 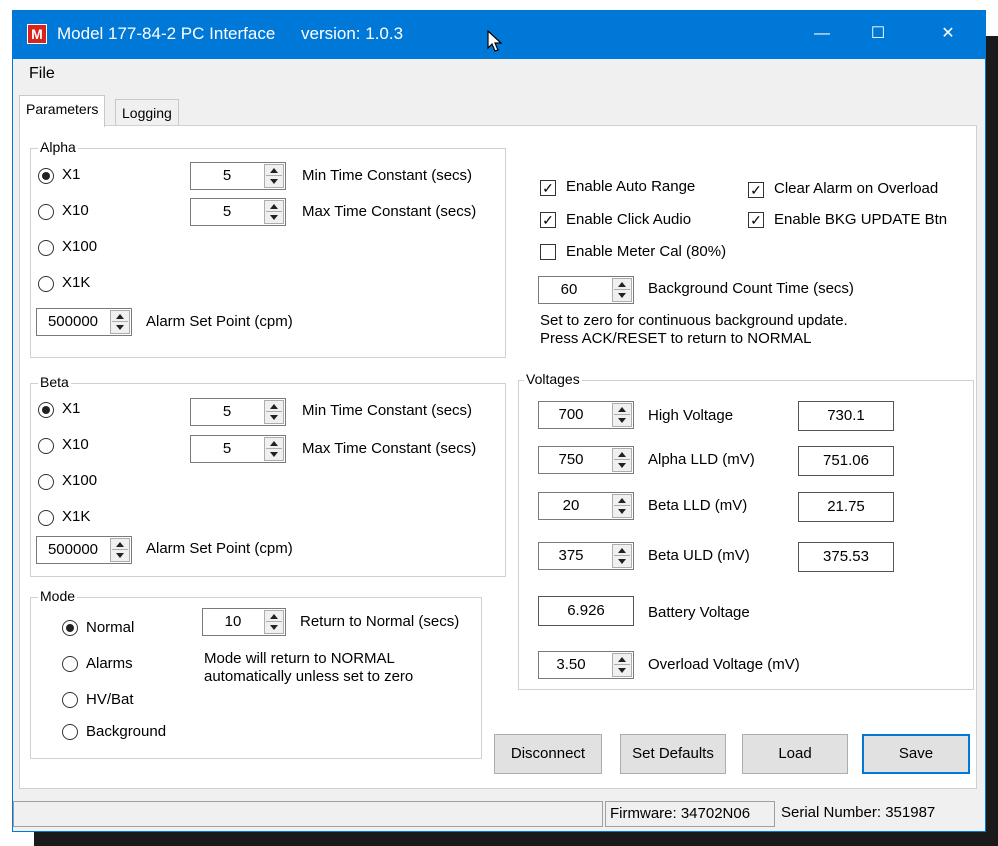 I want to click on tab-parameters: Parameters, so click(x=62, y=111).